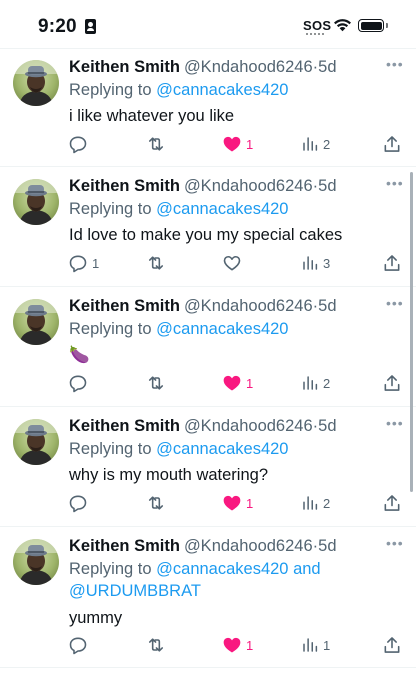  I want to click on reply-text: Id love to make you my special cakes, so click(206, 235).